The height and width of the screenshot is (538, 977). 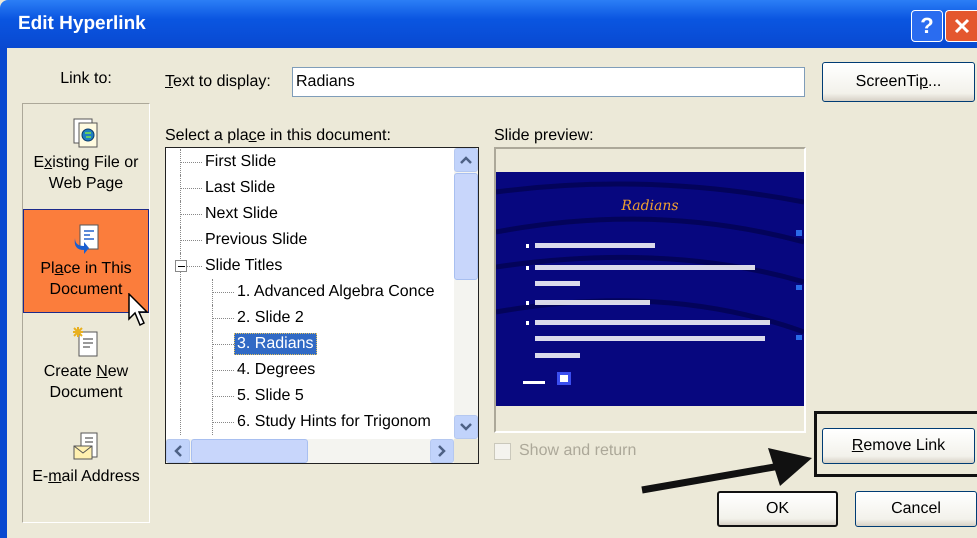 I want to click on link-type-option: Create New Document, so click(x=86, y=365).